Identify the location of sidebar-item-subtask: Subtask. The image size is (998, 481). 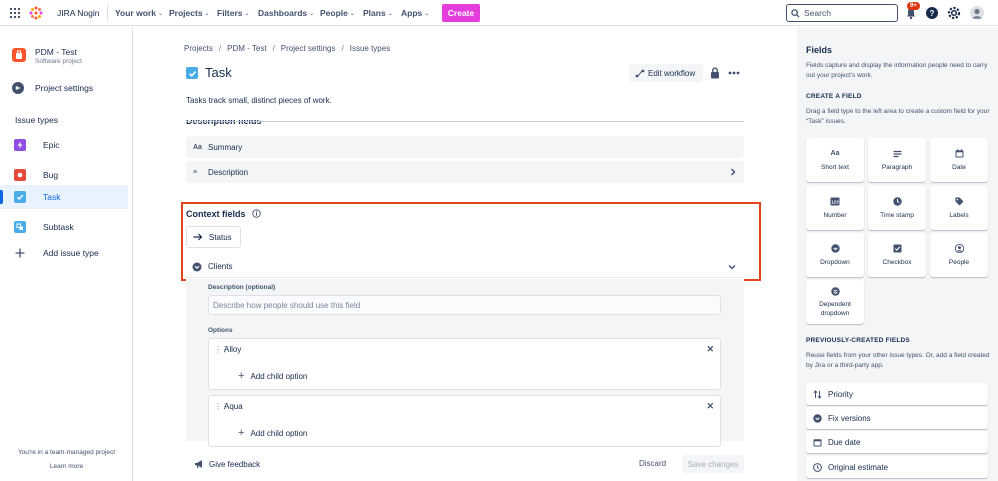
(64, 227).